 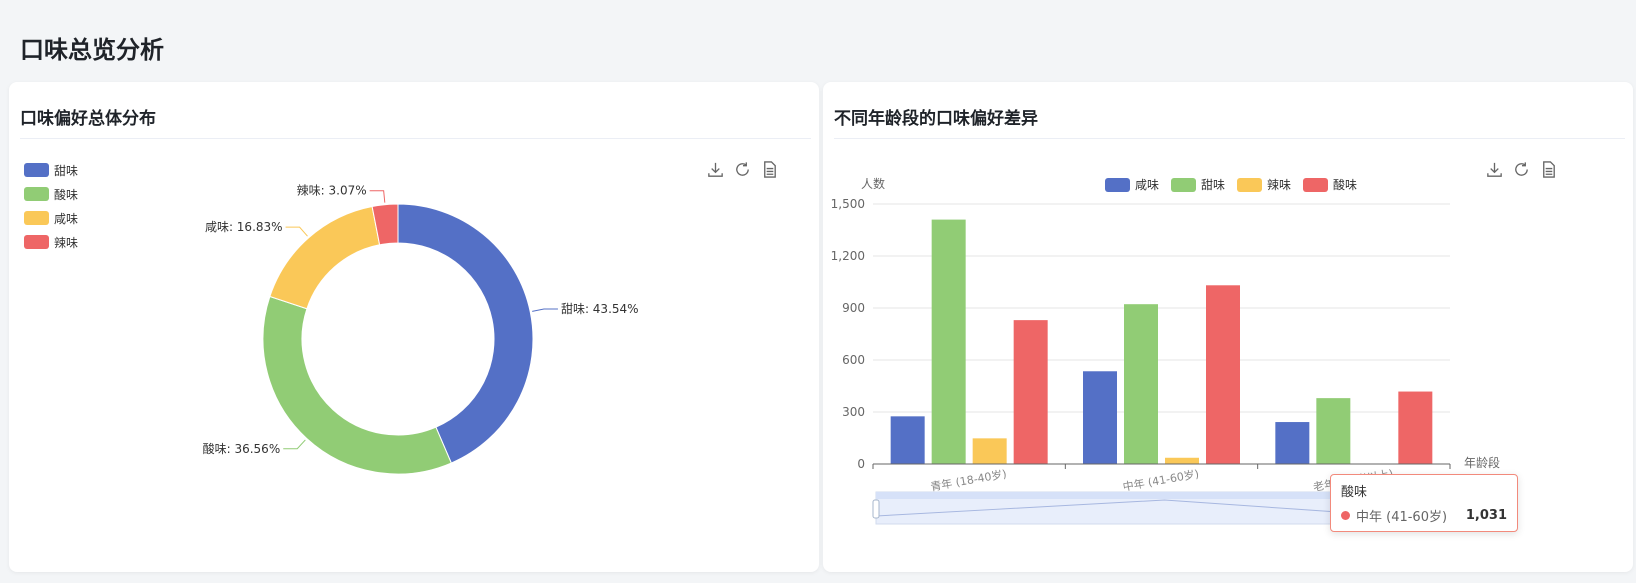 What do you see at coordinates (861, 464) in the screenshot?
I see `y-tick-label: 0` at bounding box center [861, 464].